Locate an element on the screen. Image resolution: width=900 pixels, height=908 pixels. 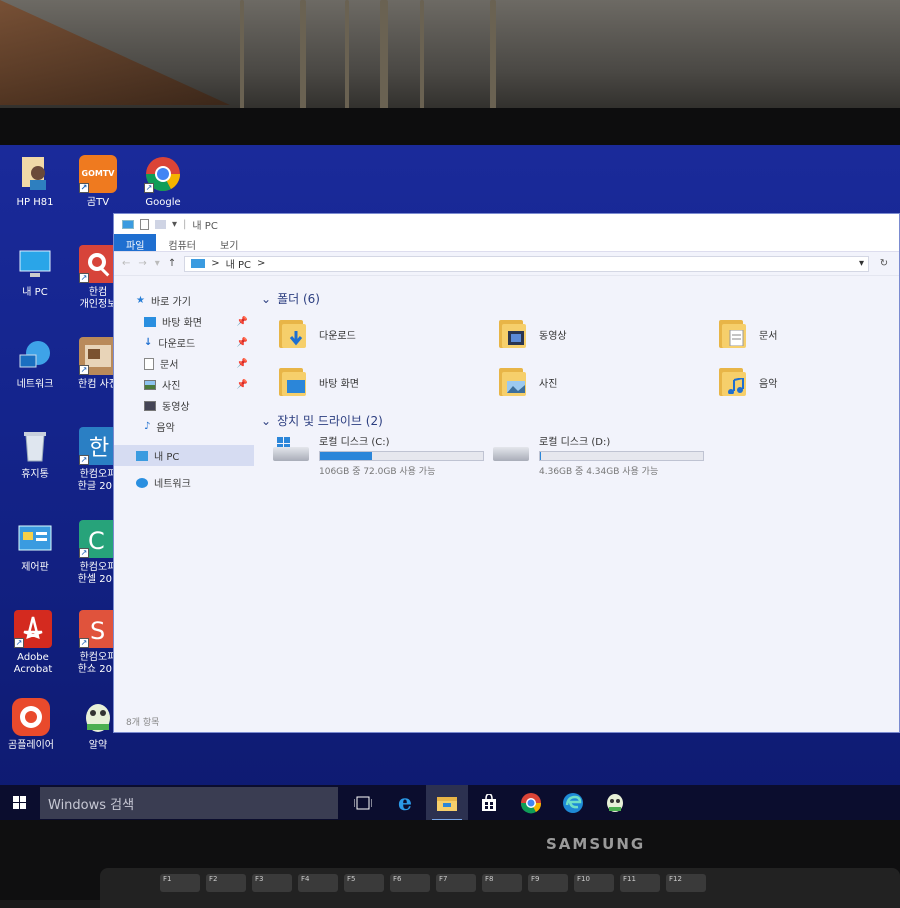
videos-folder-icon is located at coordinates (515, 334).